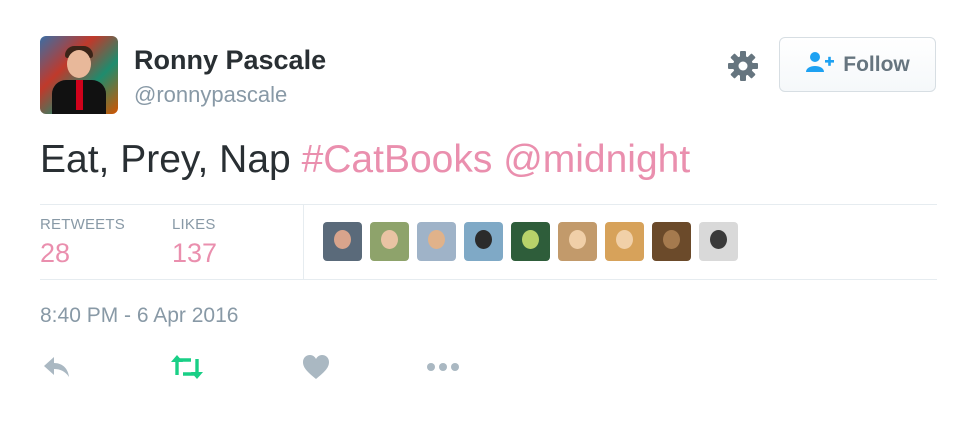 The image size is (980, 424). What do you see at coordinates (230, 60) in the screenshot?
I see `author-name: Ronny Pascale` at bounding box center [230, 60].